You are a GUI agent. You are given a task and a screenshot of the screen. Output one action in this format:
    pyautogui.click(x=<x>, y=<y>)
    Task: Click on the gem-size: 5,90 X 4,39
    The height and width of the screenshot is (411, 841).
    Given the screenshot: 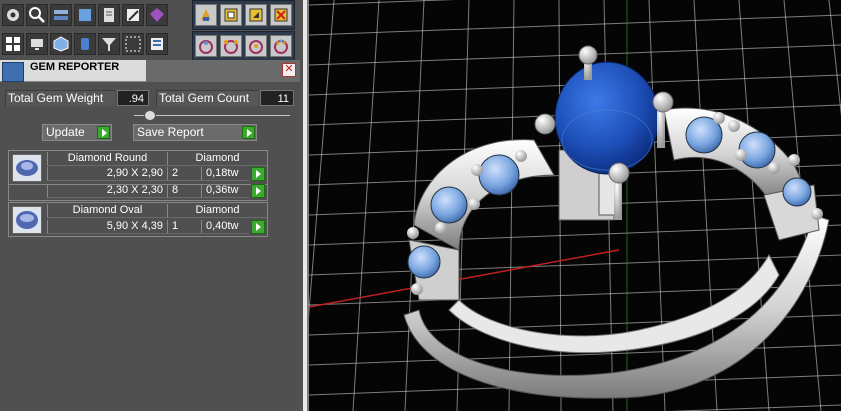 What is the action you would take?
    pyautogui.click(x=107, y=227)
    